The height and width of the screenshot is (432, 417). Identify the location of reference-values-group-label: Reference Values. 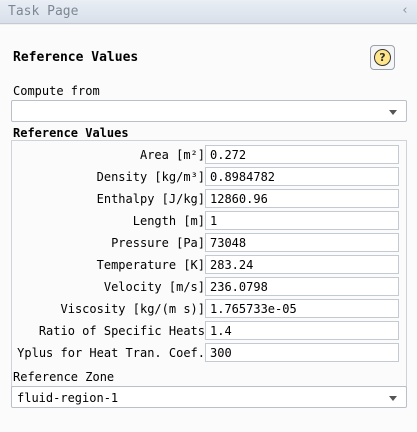
(71, 133).